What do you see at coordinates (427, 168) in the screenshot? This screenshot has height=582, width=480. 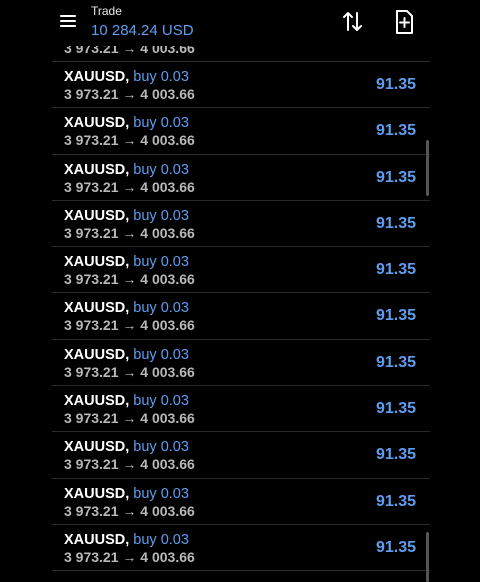 I see `scrollbar` at bounding box center [427, 168].